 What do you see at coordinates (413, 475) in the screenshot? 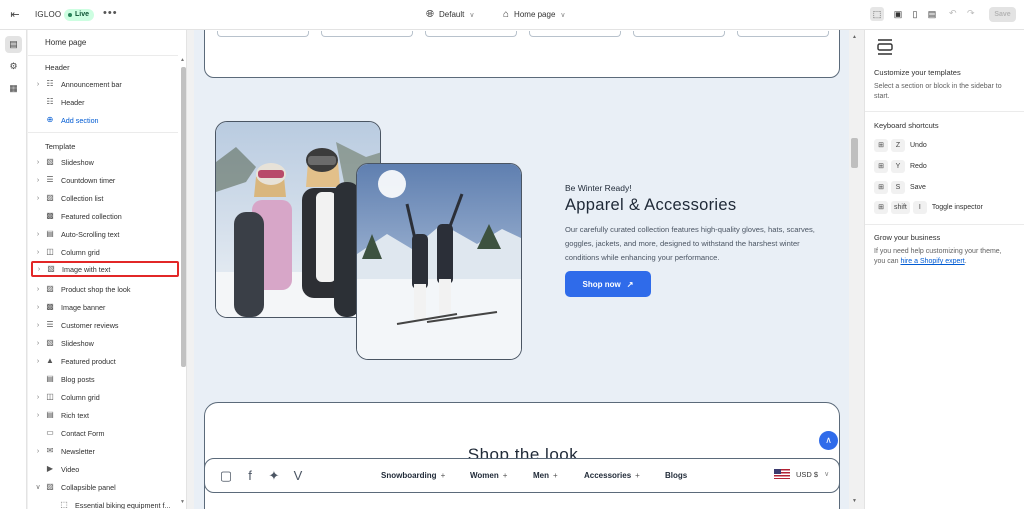
I see `nav-snowboarding: Snowboarding +` at bounding box center [413, 475].